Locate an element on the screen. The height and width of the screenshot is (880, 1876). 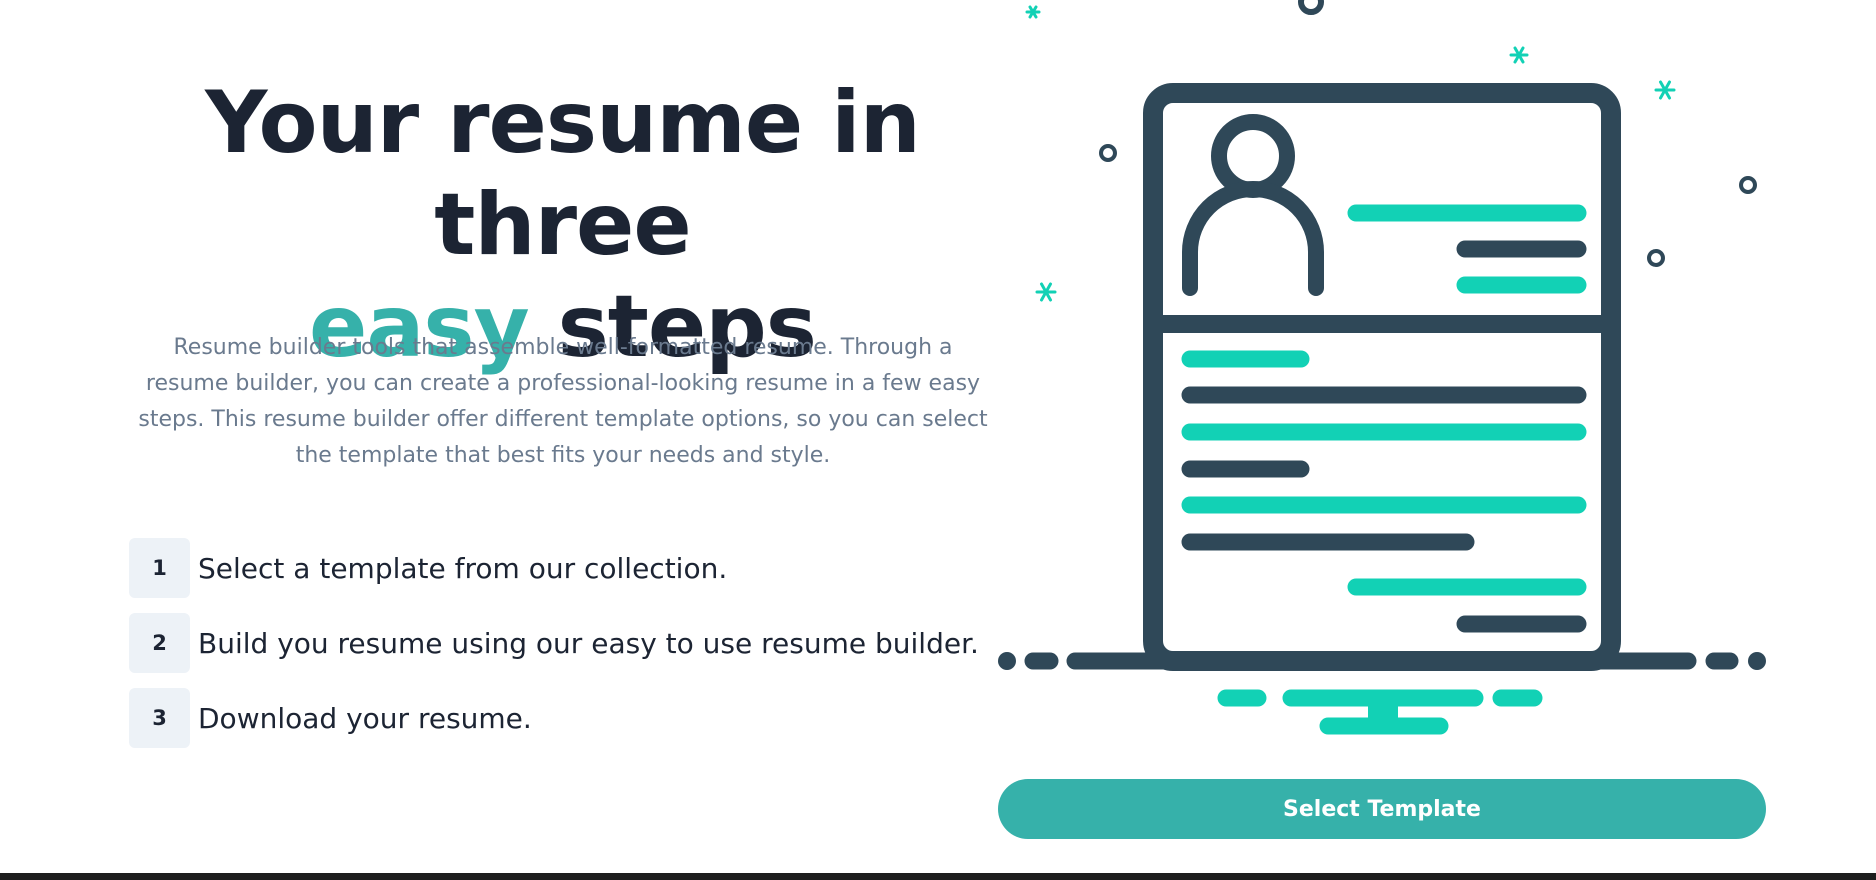
step-number-badge: 2 is located at coordinates (159, 643).